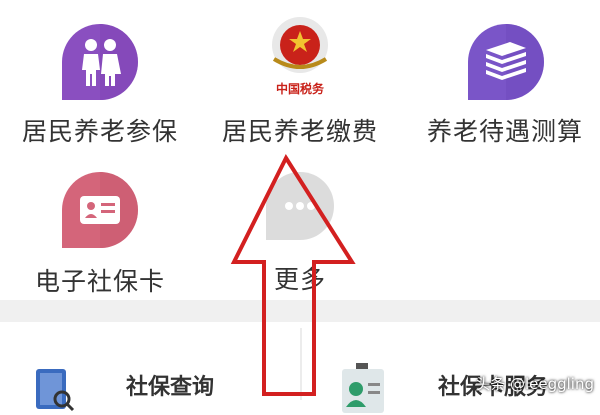 The width and height of the screenshot is (600, 415). I want to click on tile-e-social-card: 电子社保卡, so click(100, 230).